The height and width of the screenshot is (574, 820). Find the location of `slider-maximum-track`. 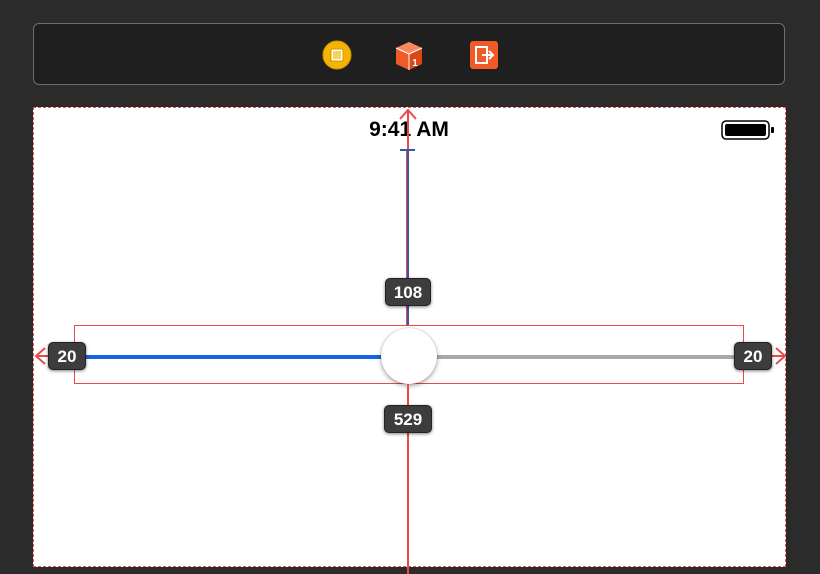

slider-maximum-track is located at coordinates (572, 357).